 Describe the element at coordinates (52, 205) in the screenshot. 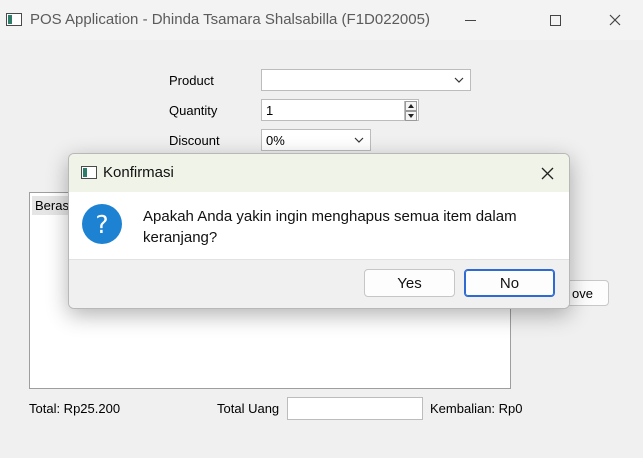

I see `list-item: Beras` at that location.